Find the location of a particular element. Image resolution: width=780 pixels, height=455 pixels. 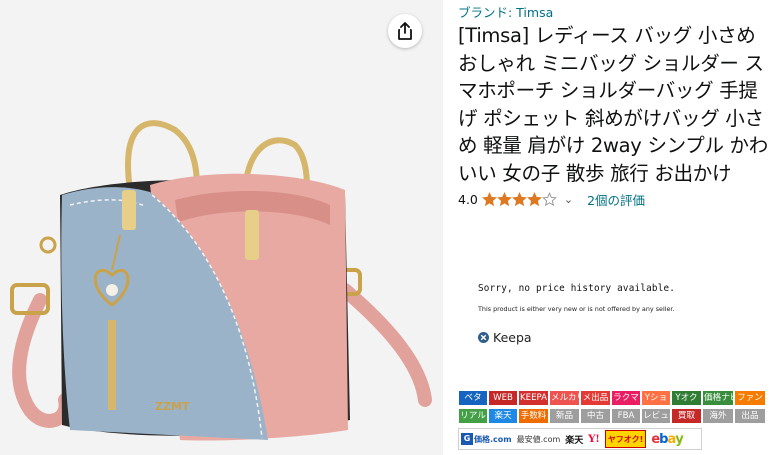

shop-kakaku-link: G 価格.com is located at coordinates (486, 439).